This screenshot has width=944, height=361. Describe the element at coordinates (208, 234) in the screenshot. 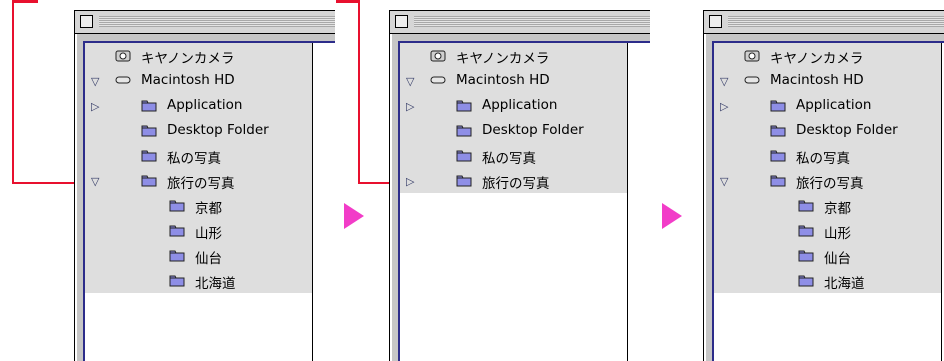

I see `item-label: 山形` at that location.